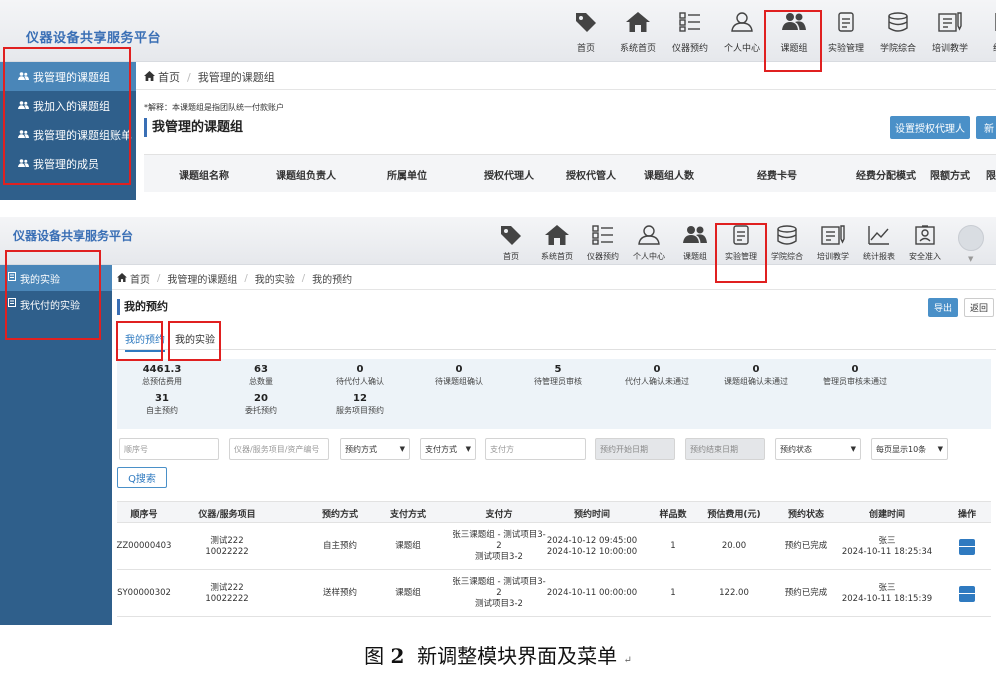 Image resolution: width=996 pixels, height=673 pixels. What do you see at coordinates (499, 515) in the screenshot?
I see `column-header: 支付方` at bounding box center [499, 515].